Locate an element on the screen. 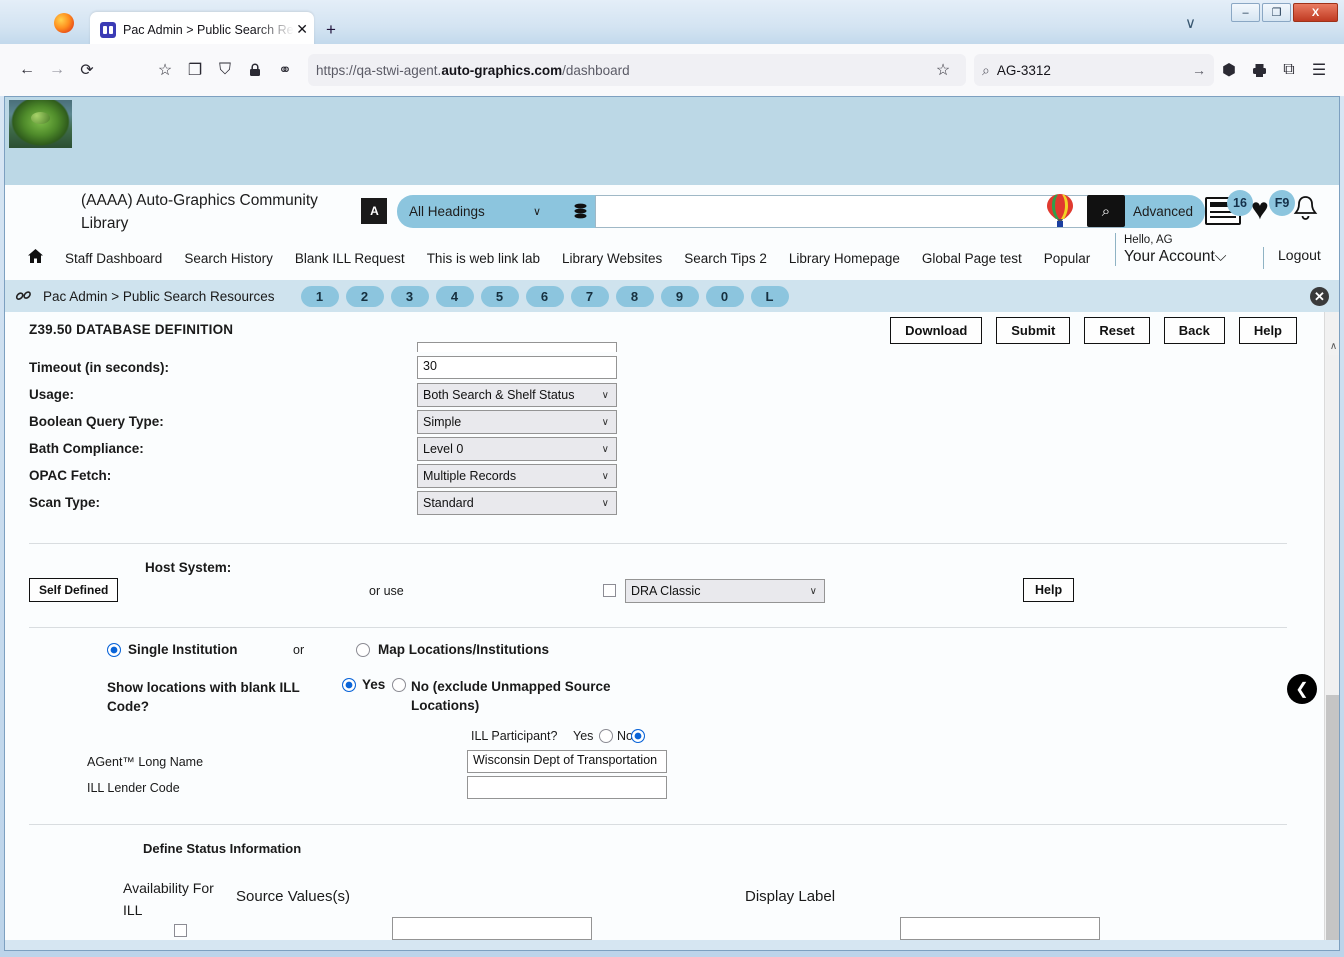 The image size is (1344, 957). reset-button: Reset is located at coordinates (1117, 330).